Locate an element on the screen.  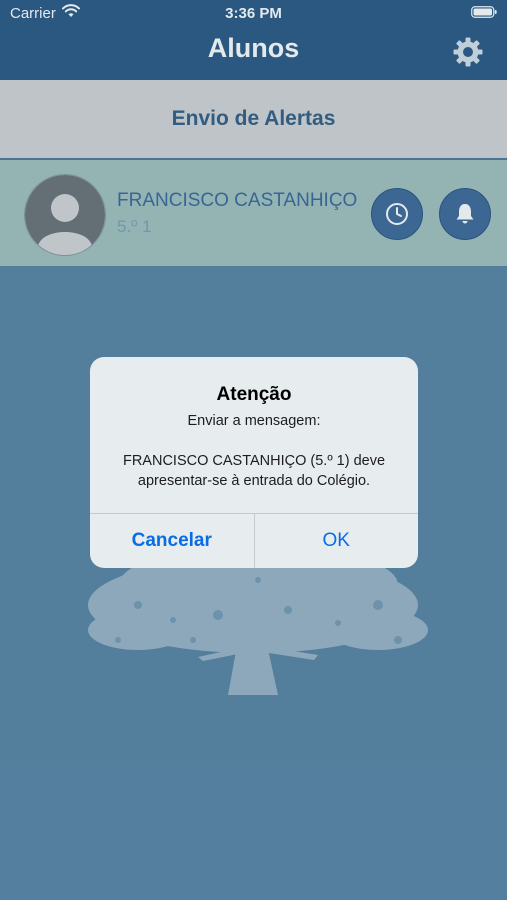
ok-button: OK is located at coordinates (337, 541).